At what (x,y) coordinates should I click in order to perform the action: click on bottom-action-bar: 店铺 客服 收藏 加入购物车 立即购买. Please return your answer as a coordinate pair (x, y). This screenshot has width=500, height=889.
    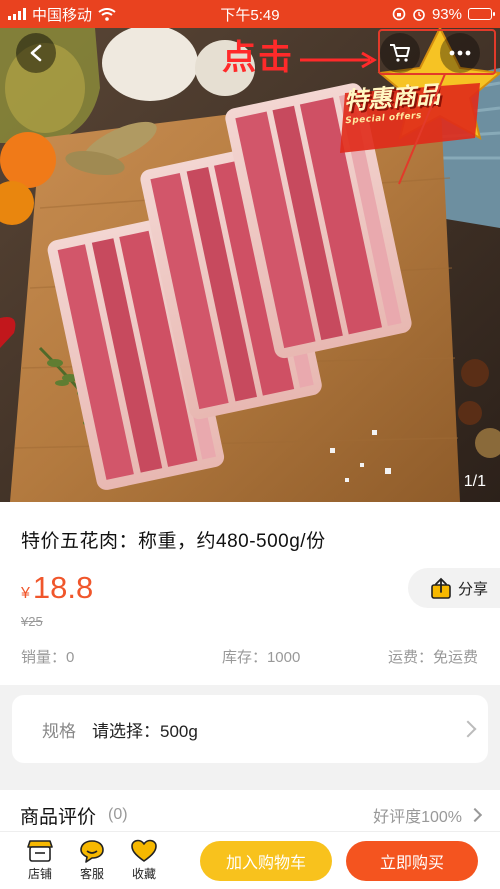
    Looking at the image, I should click on (250, 860).